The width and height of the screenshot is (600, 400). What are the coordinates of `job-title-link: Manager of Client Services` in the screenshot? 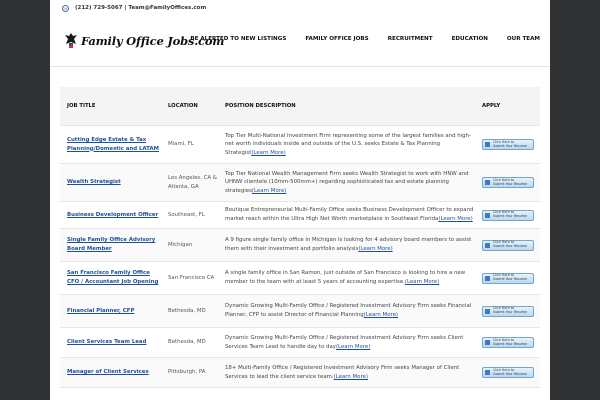 It's located at (108, 372).